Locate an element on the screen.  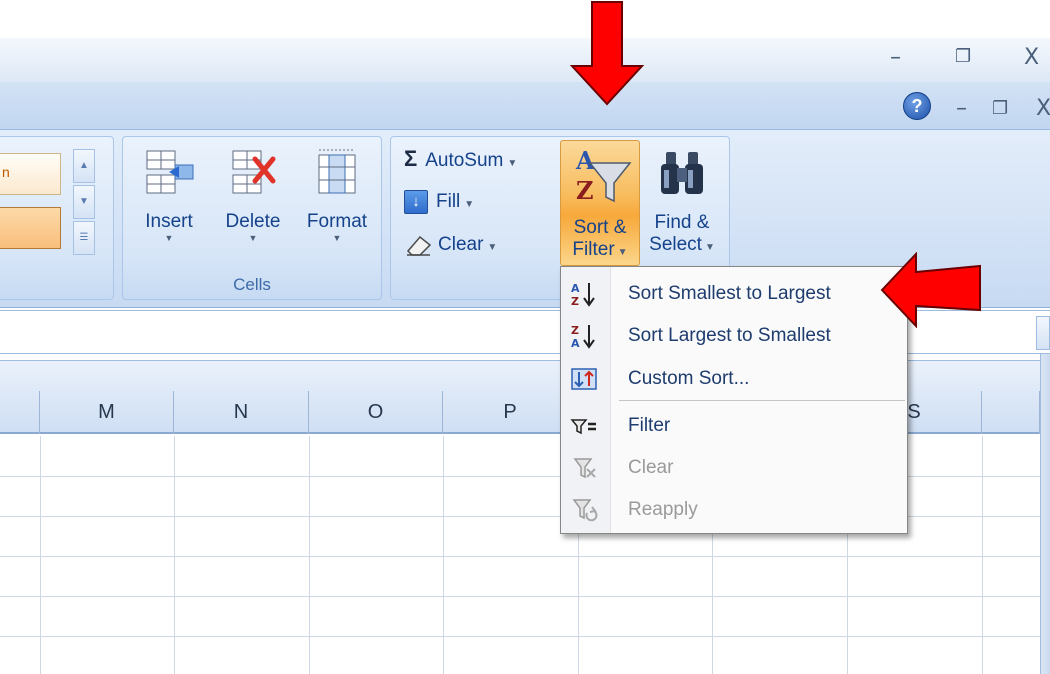
format-button: Format ▼ is located at coordinates (337, 202).